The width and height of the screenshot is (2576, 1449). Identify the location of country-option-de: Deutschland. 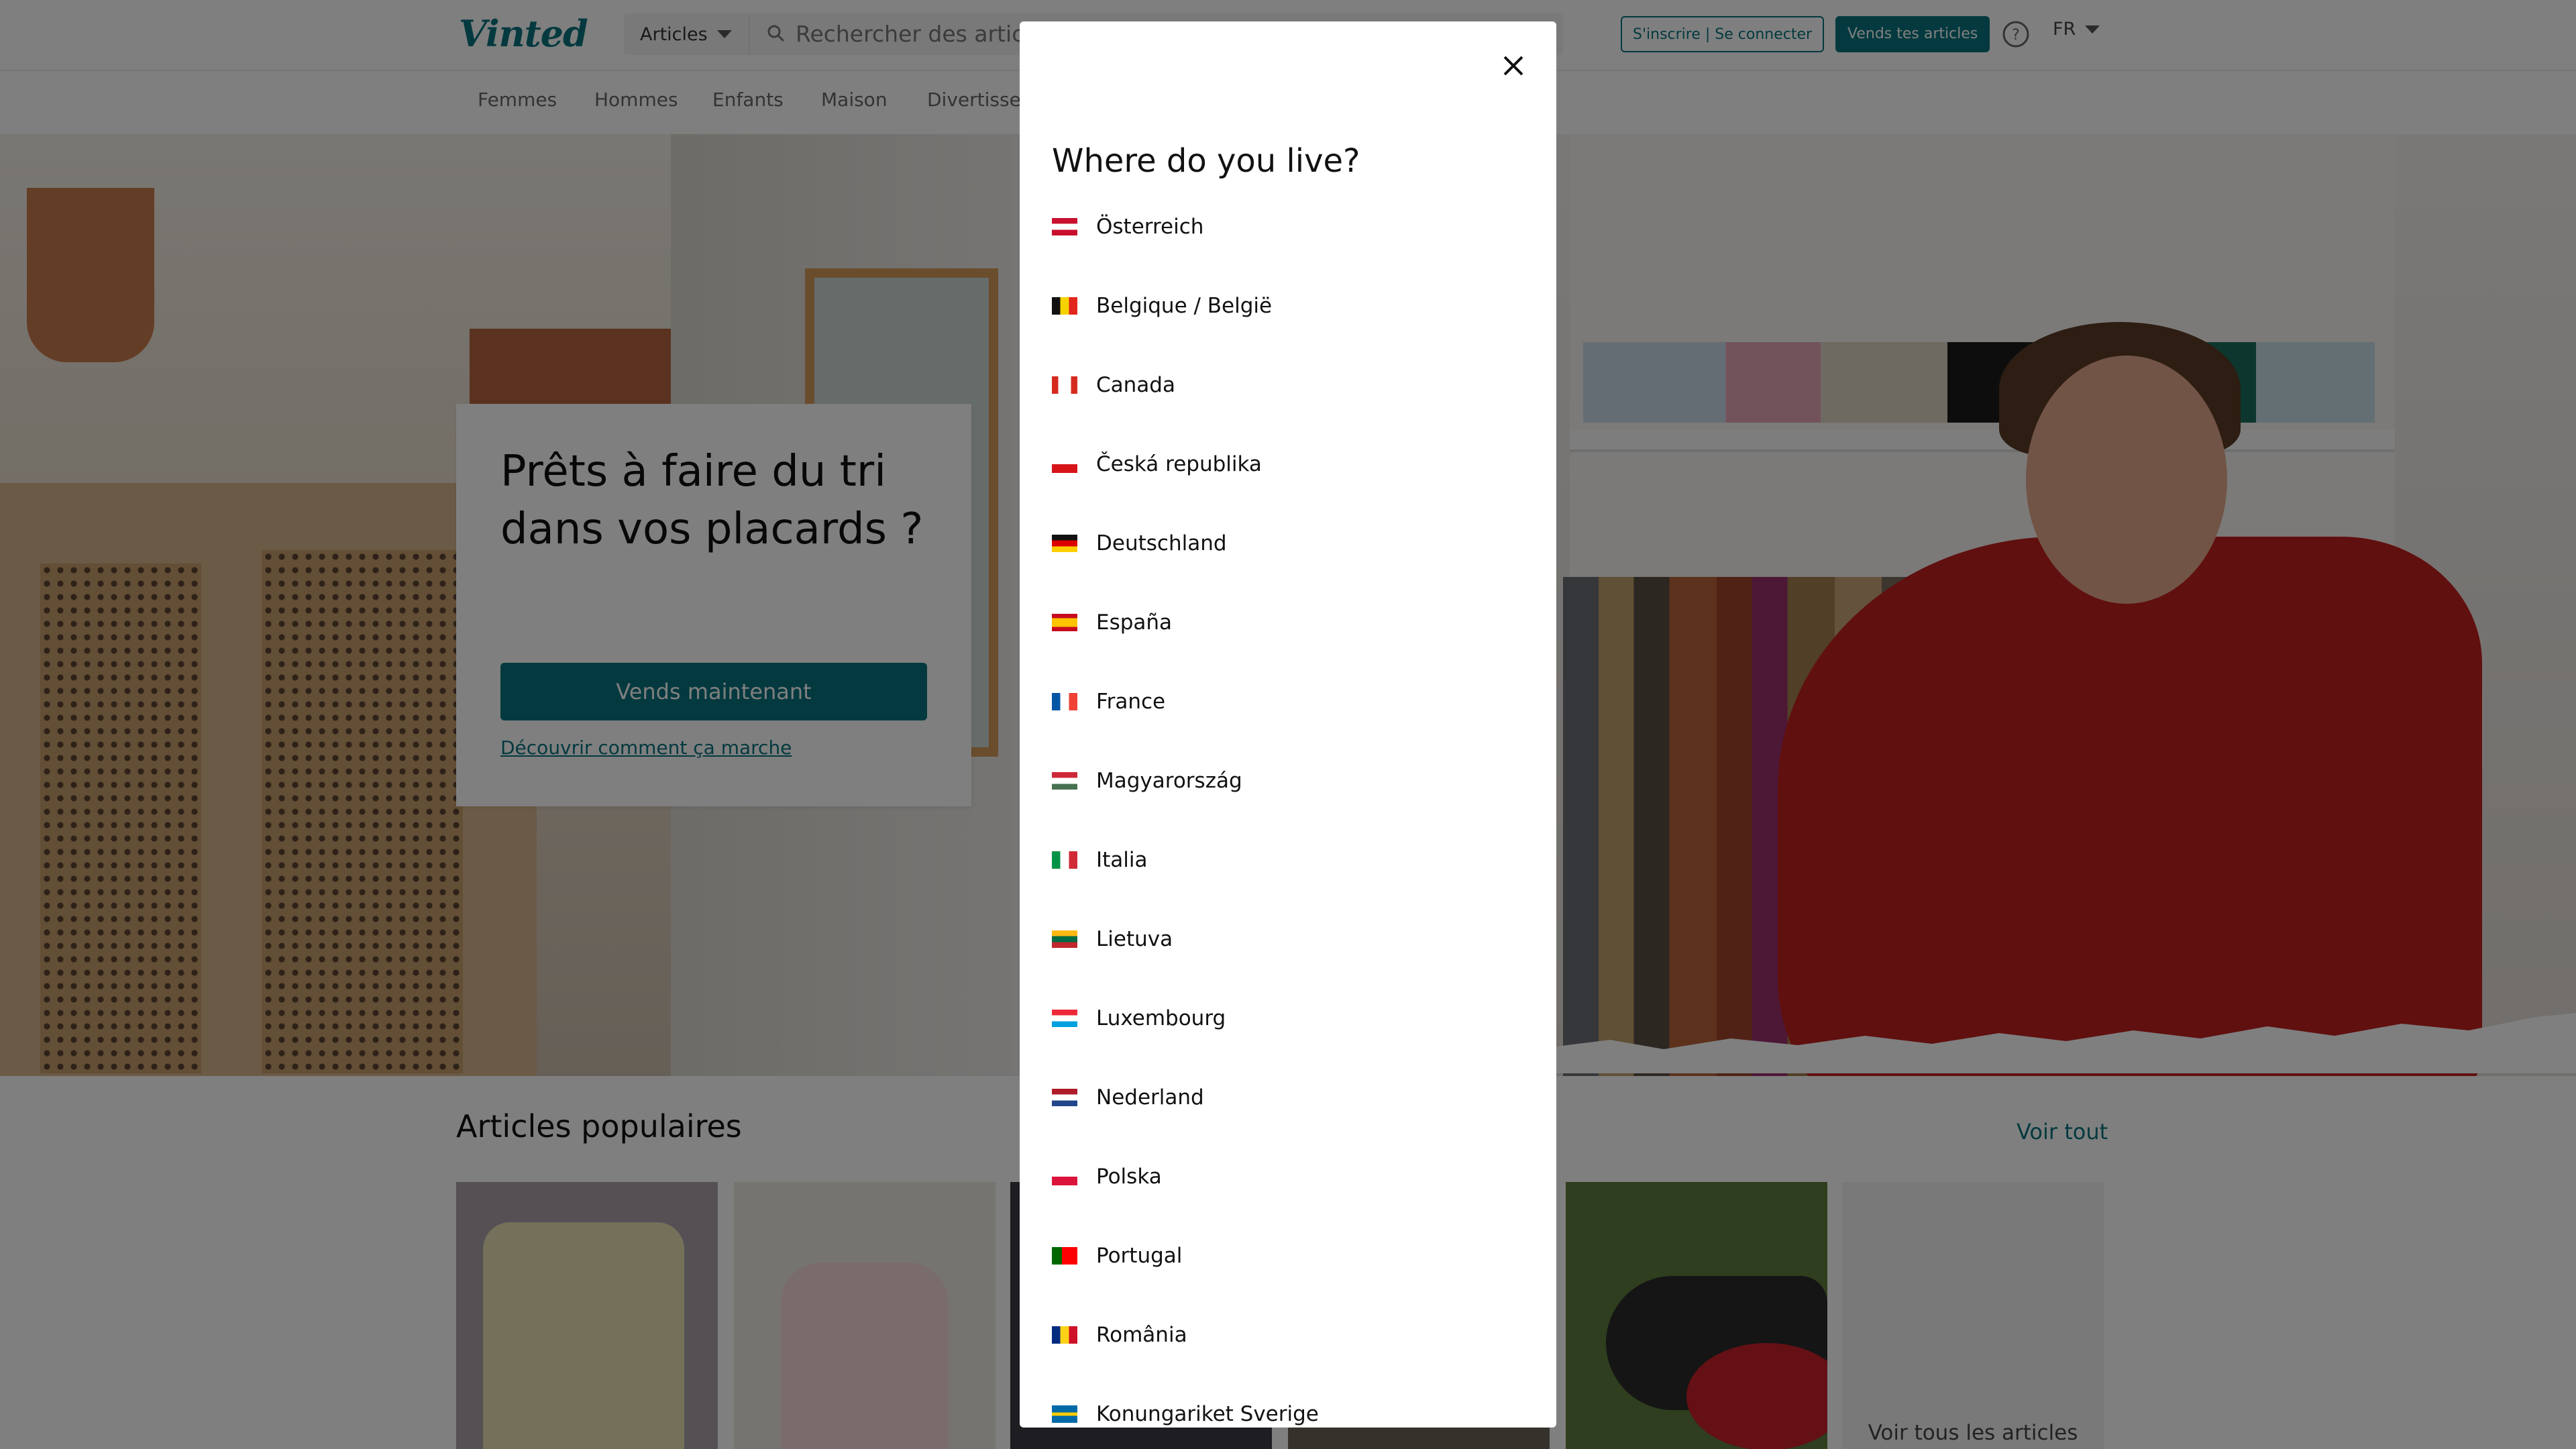
(1288, 543).